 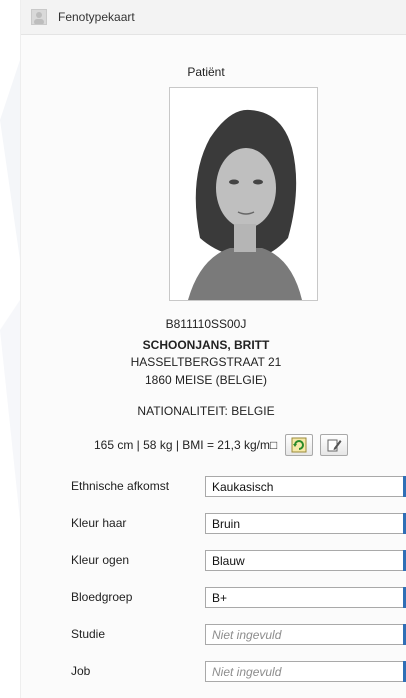 What do you see at coordinates (206, 411) in the screenshot?
I see `patient-nationality: NATIONALITEIT: BELGIE` at bounding box center [206, 411].